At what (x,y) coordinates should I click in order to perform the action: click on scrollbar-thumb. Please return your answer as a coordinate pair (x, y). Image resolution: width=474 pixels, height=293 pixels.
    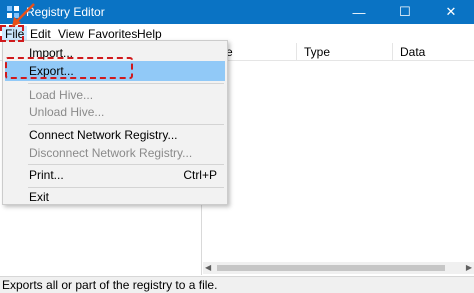
    Looking at the image, I should click on (331, 268).